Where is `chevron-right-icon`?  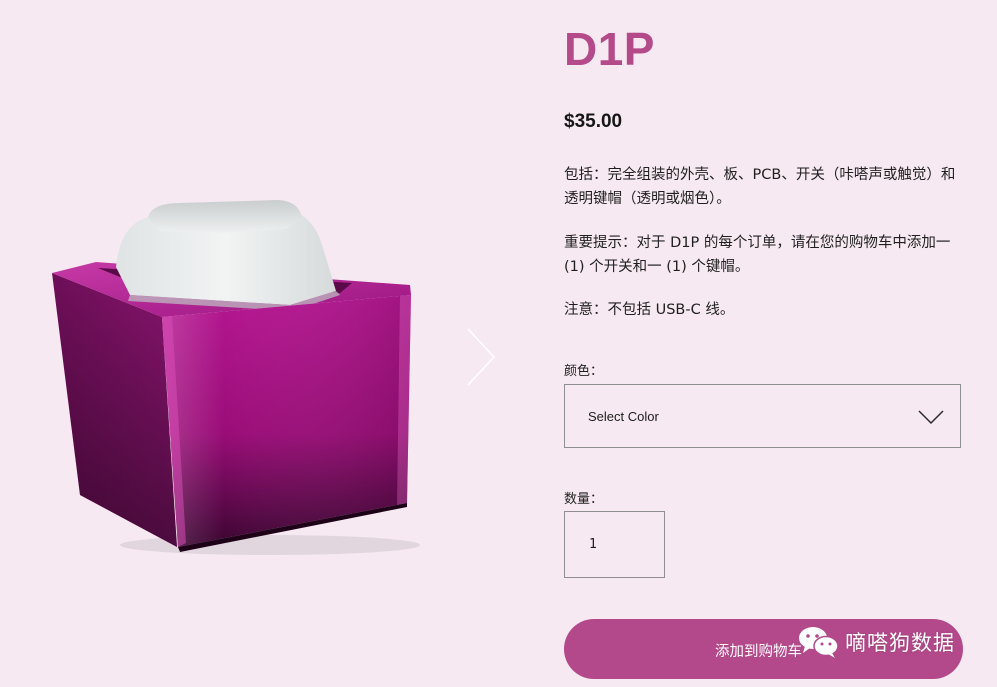
chevron-right-icon is located at coordinates (481, 357).